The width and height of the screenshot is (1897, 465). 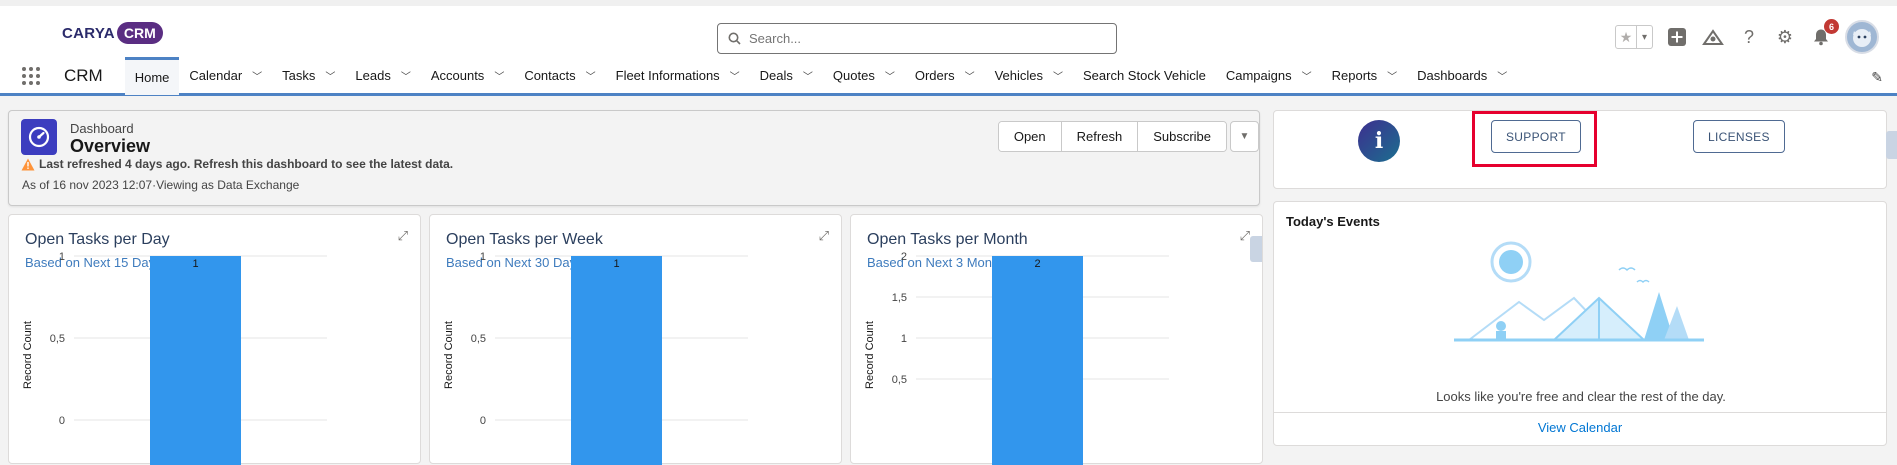 I want to click on nav-item-calendar: Calendar ﹀, so click(x=225, y=76).